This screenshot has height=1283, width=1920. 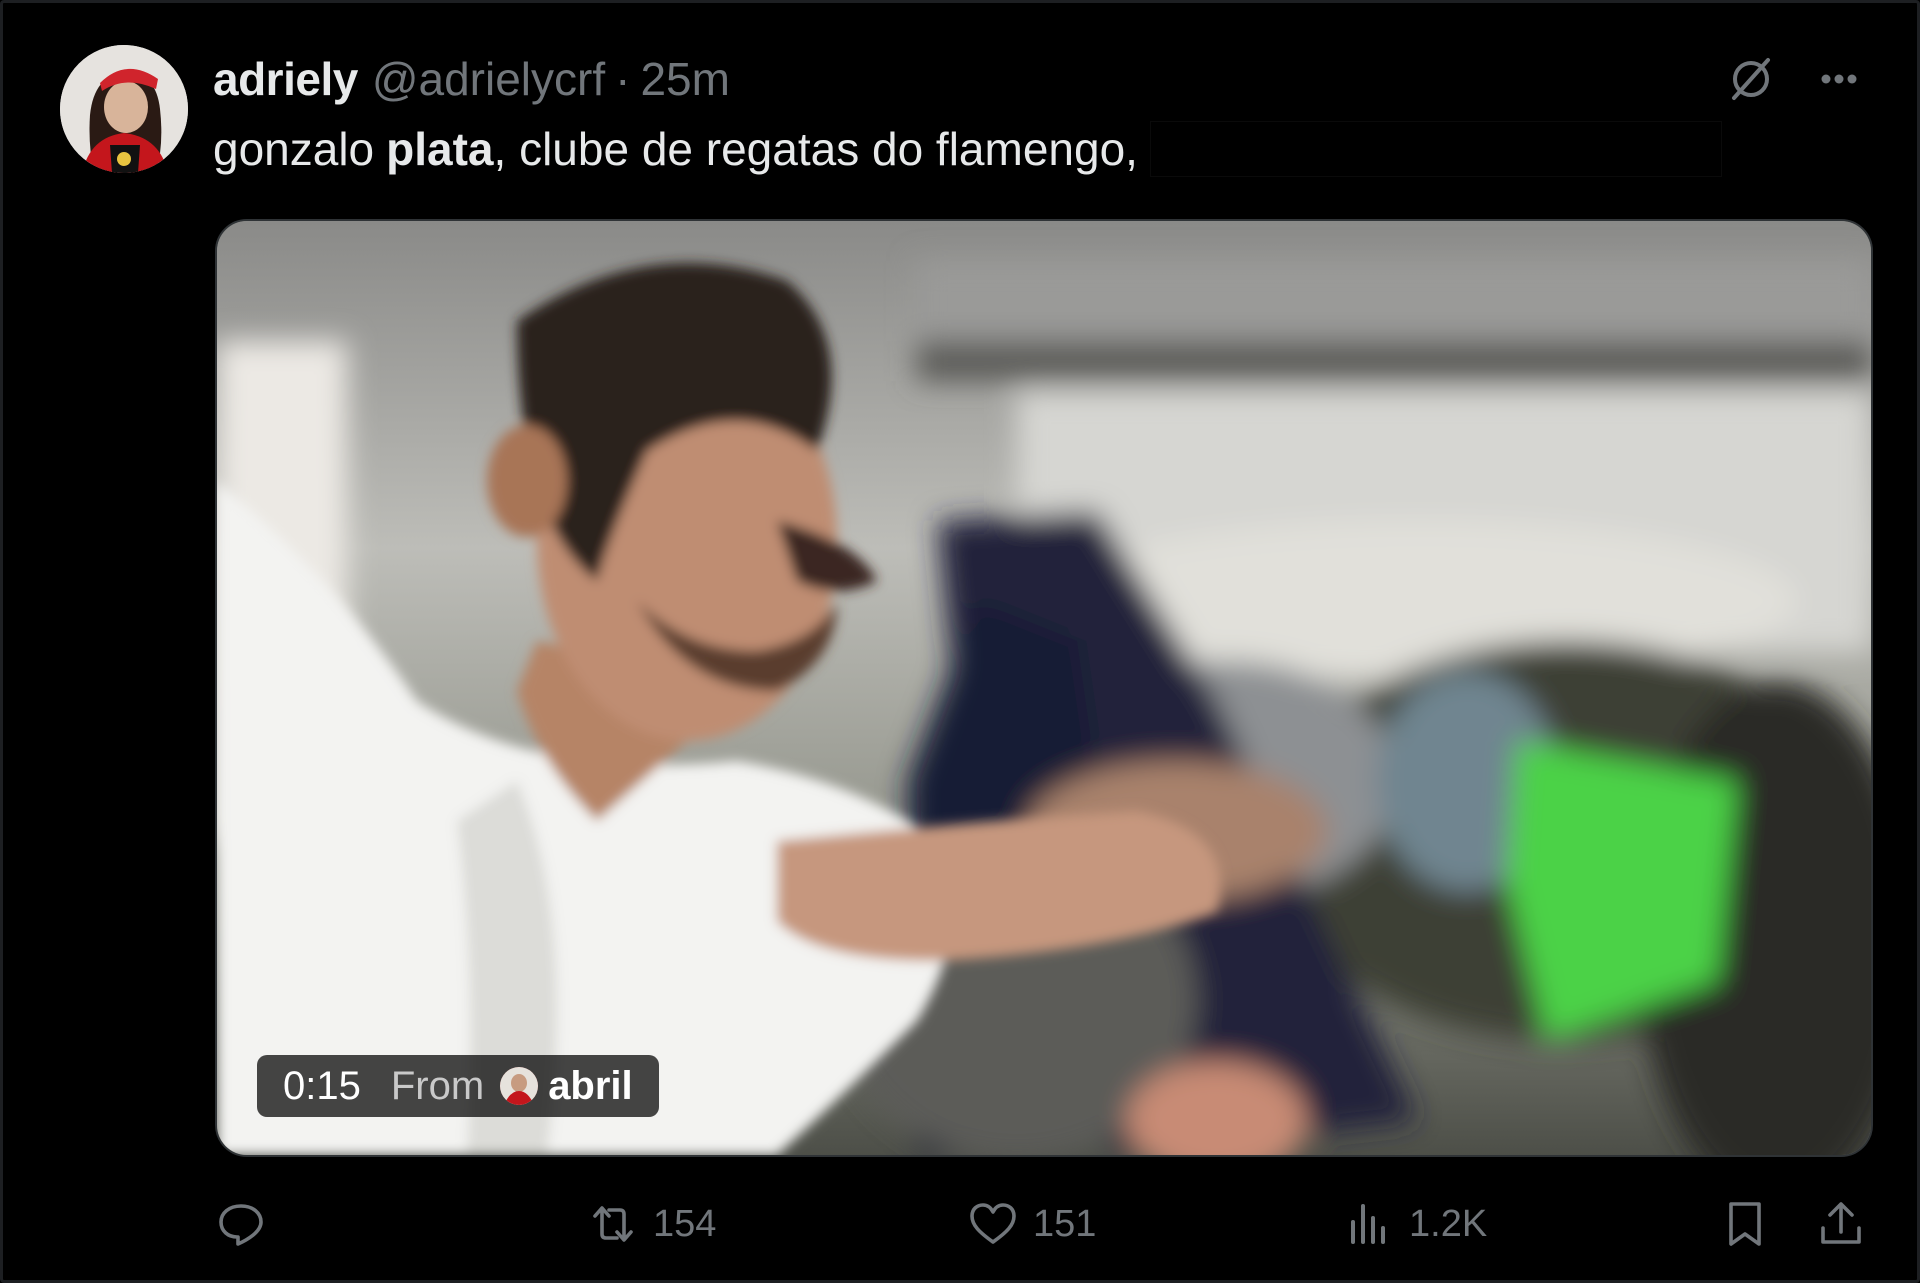 I want to click on video-info-badge: 0:15 From abril, so click(x=458, y=1086).